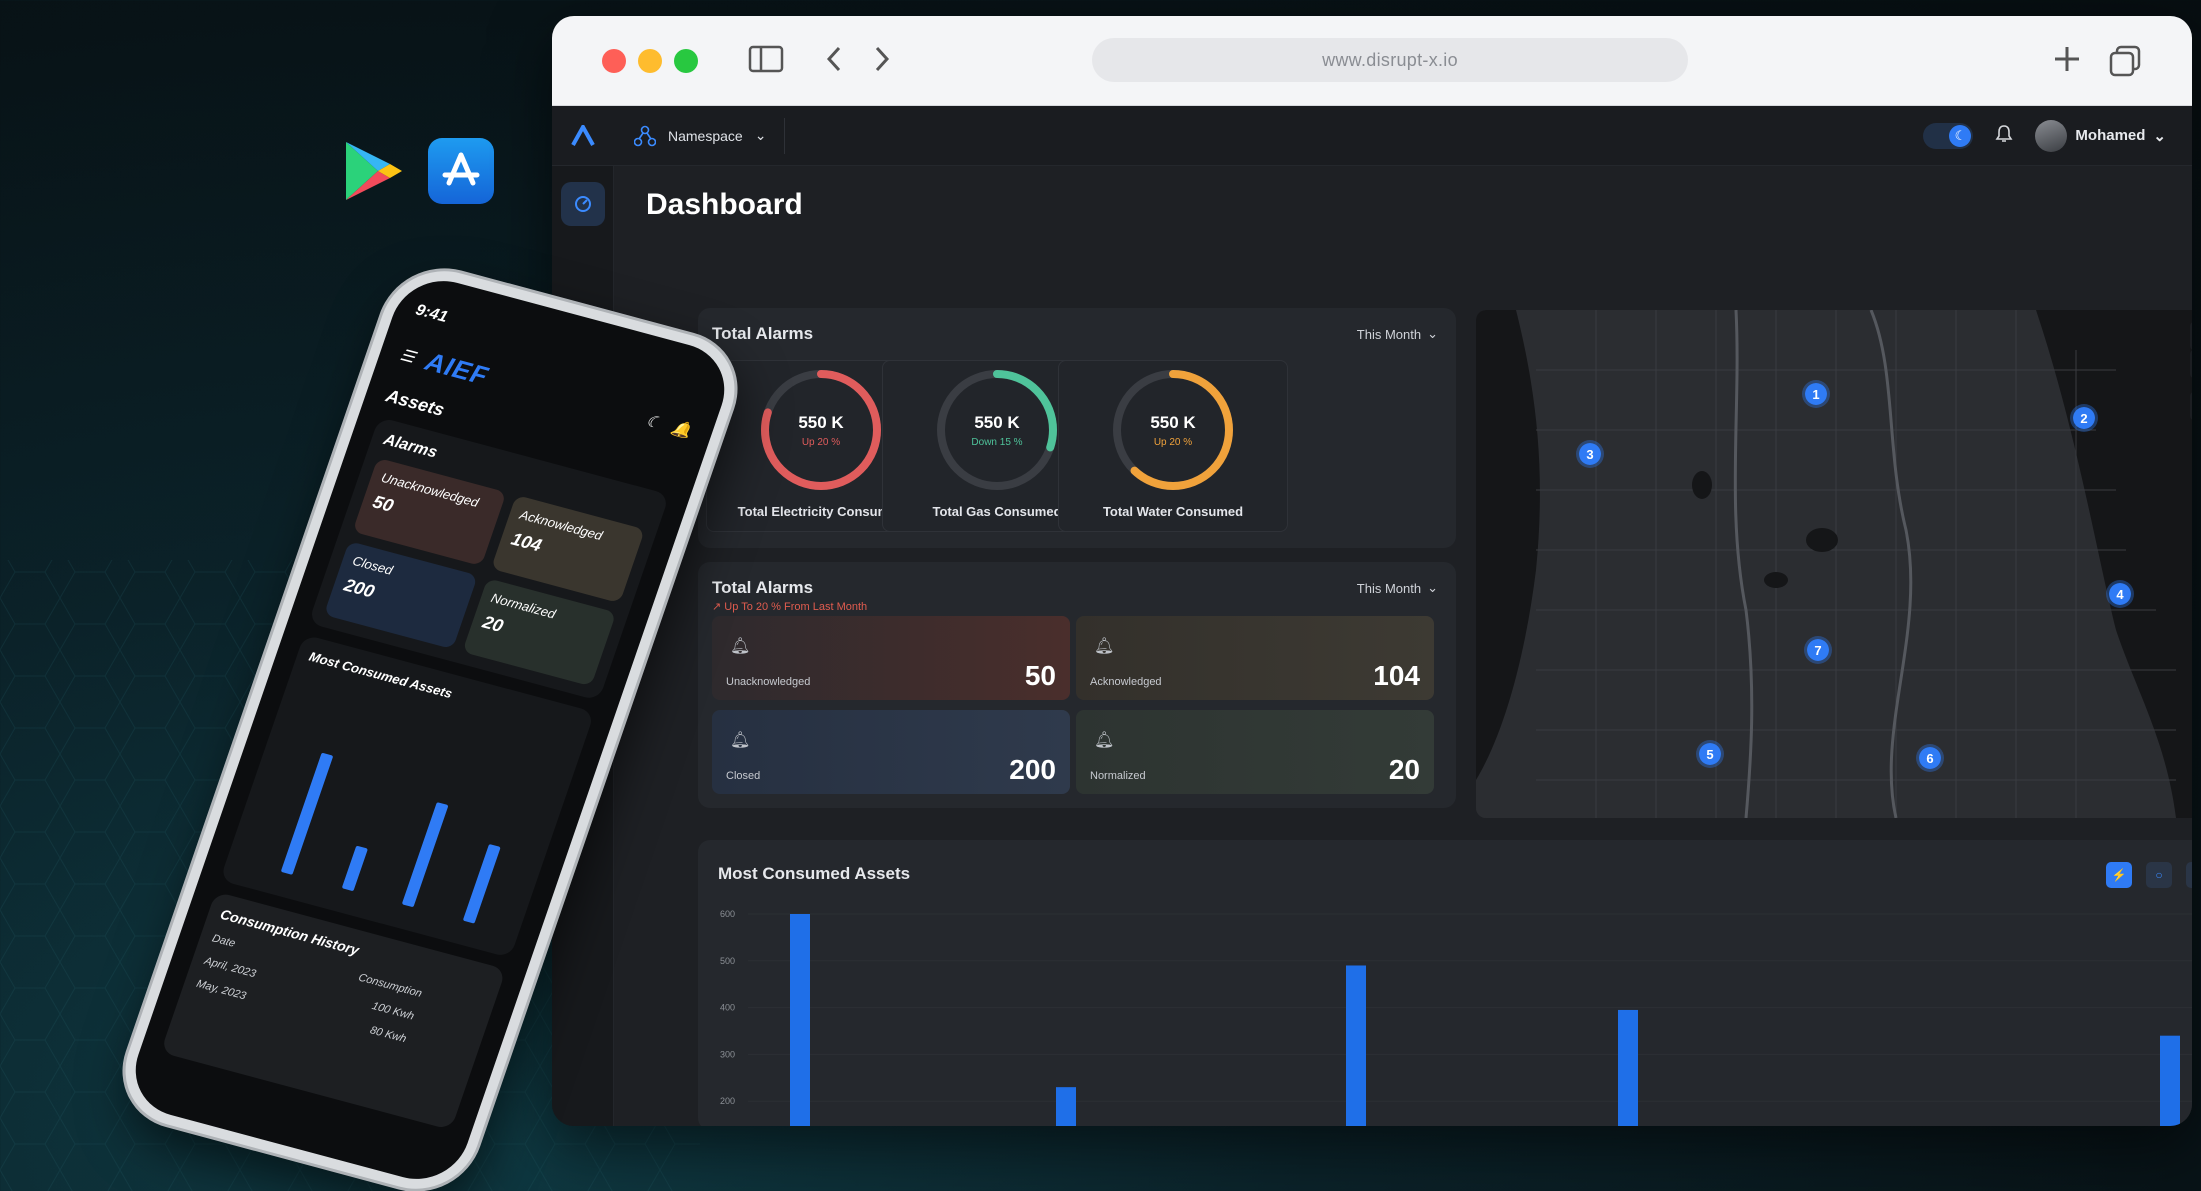 The image size is (2201, 1191). What do you see at coordinates (1032, 769) in the screenshot?
I see `alarm-tile-value: 200` at bounding box center [1032, 769].